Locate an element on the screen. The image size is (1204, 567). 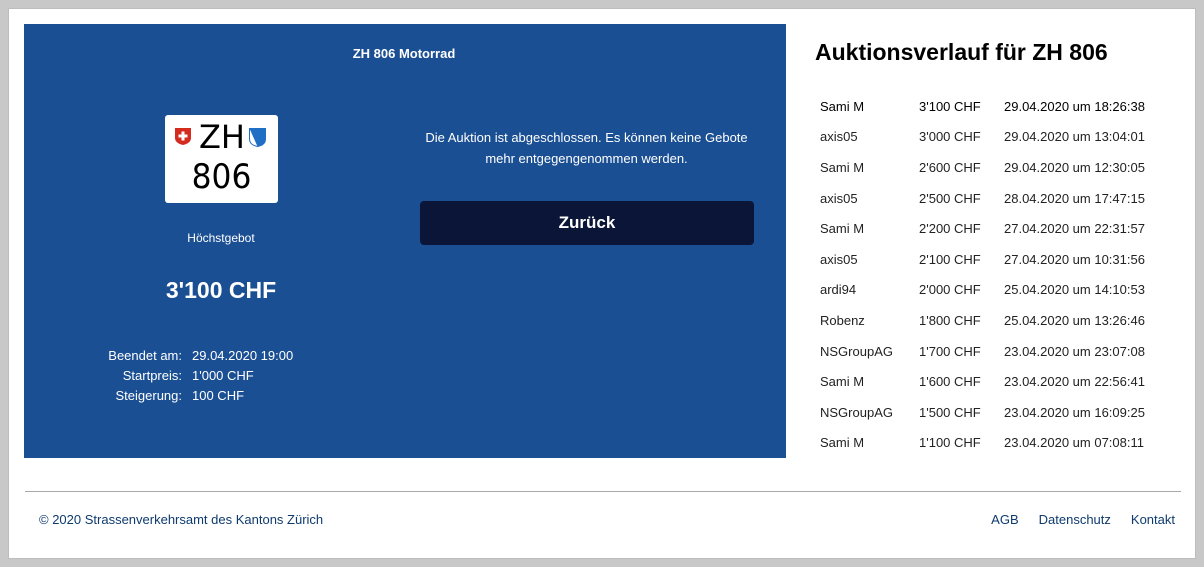
bid-amount: 1'600 CHF is located at coordinates (950, 382).